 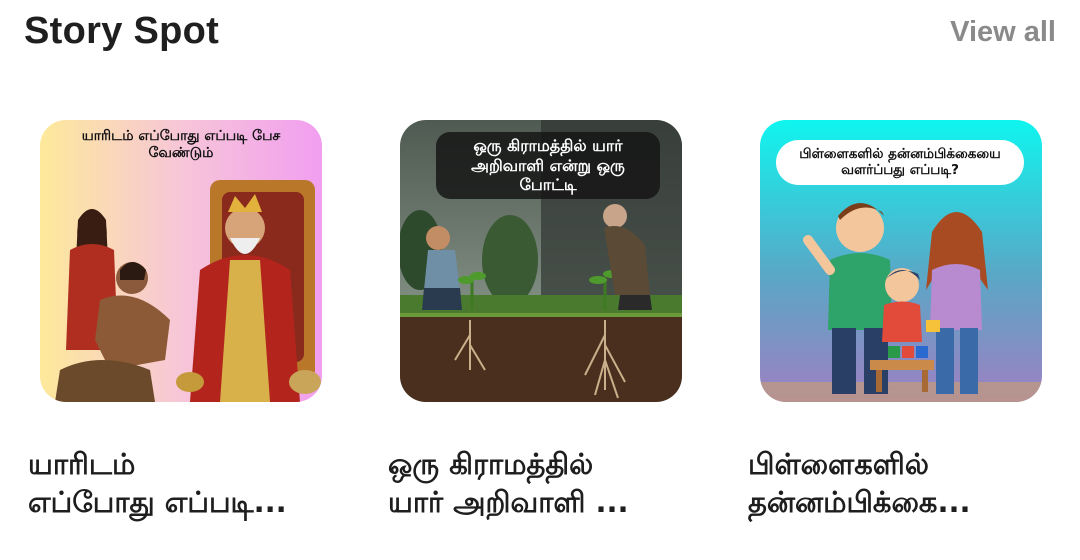 I want to click on thumbnail-caption-1: யாரிடம் எப்போது எப்படி பேச வேண்டும், so click(x=181, y=145).